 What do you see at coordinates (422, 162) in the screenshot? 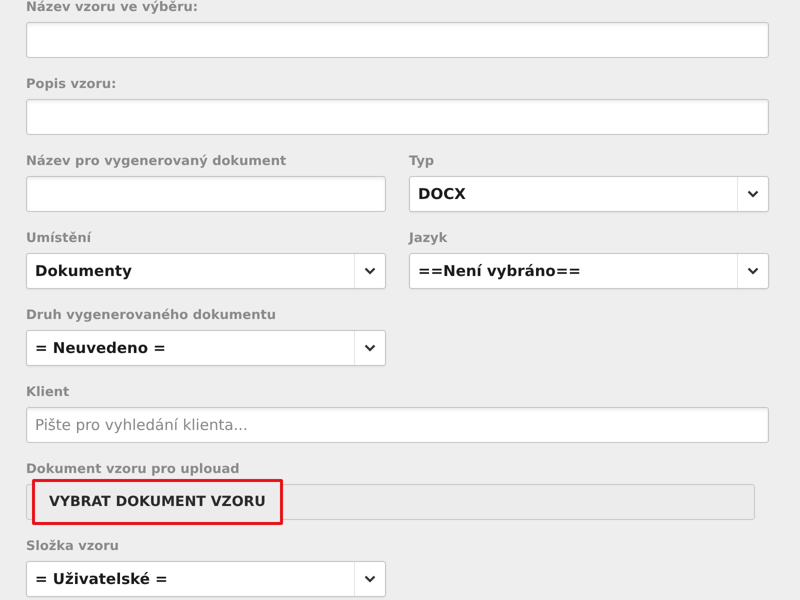
I see `field-label: Typ` at bounding box center [422, 162].